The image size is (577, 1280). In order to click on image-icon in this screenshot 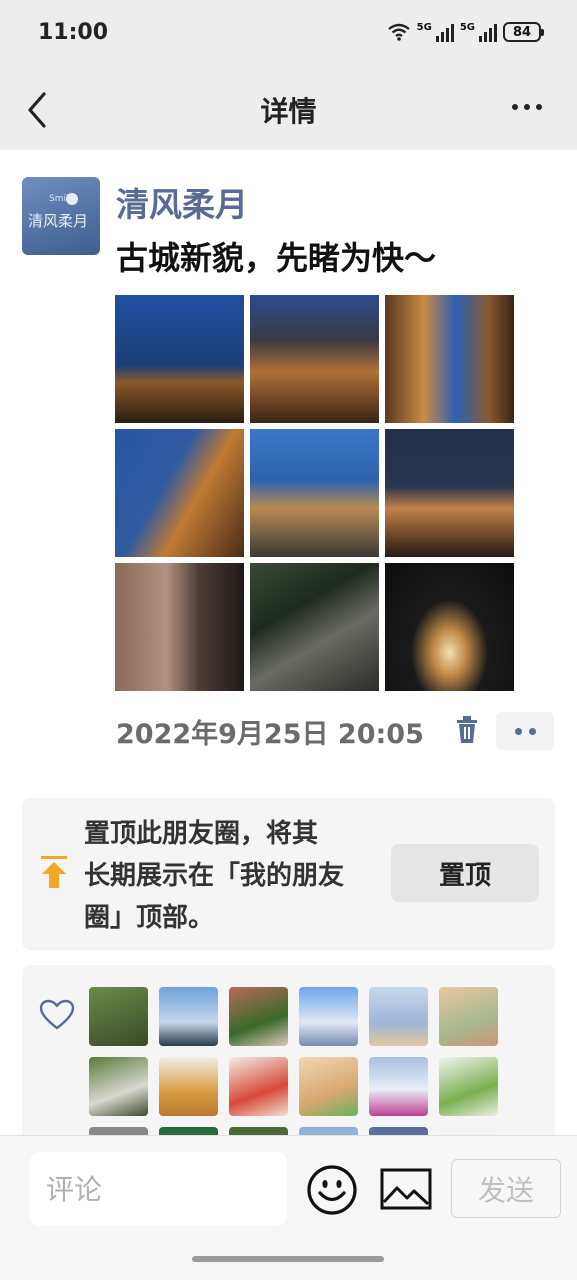, I will do `click(406, 1189)`.